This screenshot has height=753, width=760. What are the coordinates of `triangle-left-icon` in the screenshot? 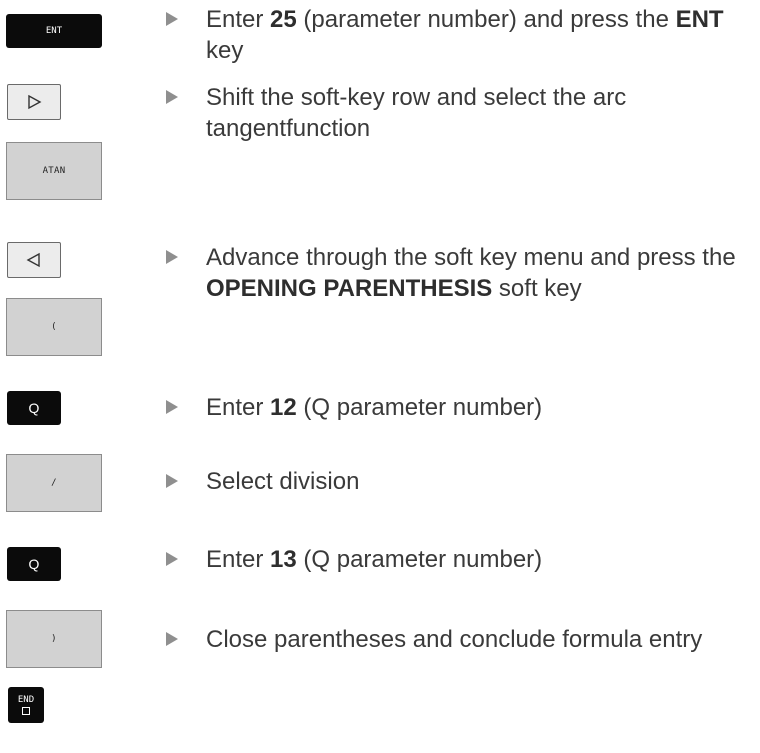 It's located at (33, 260).